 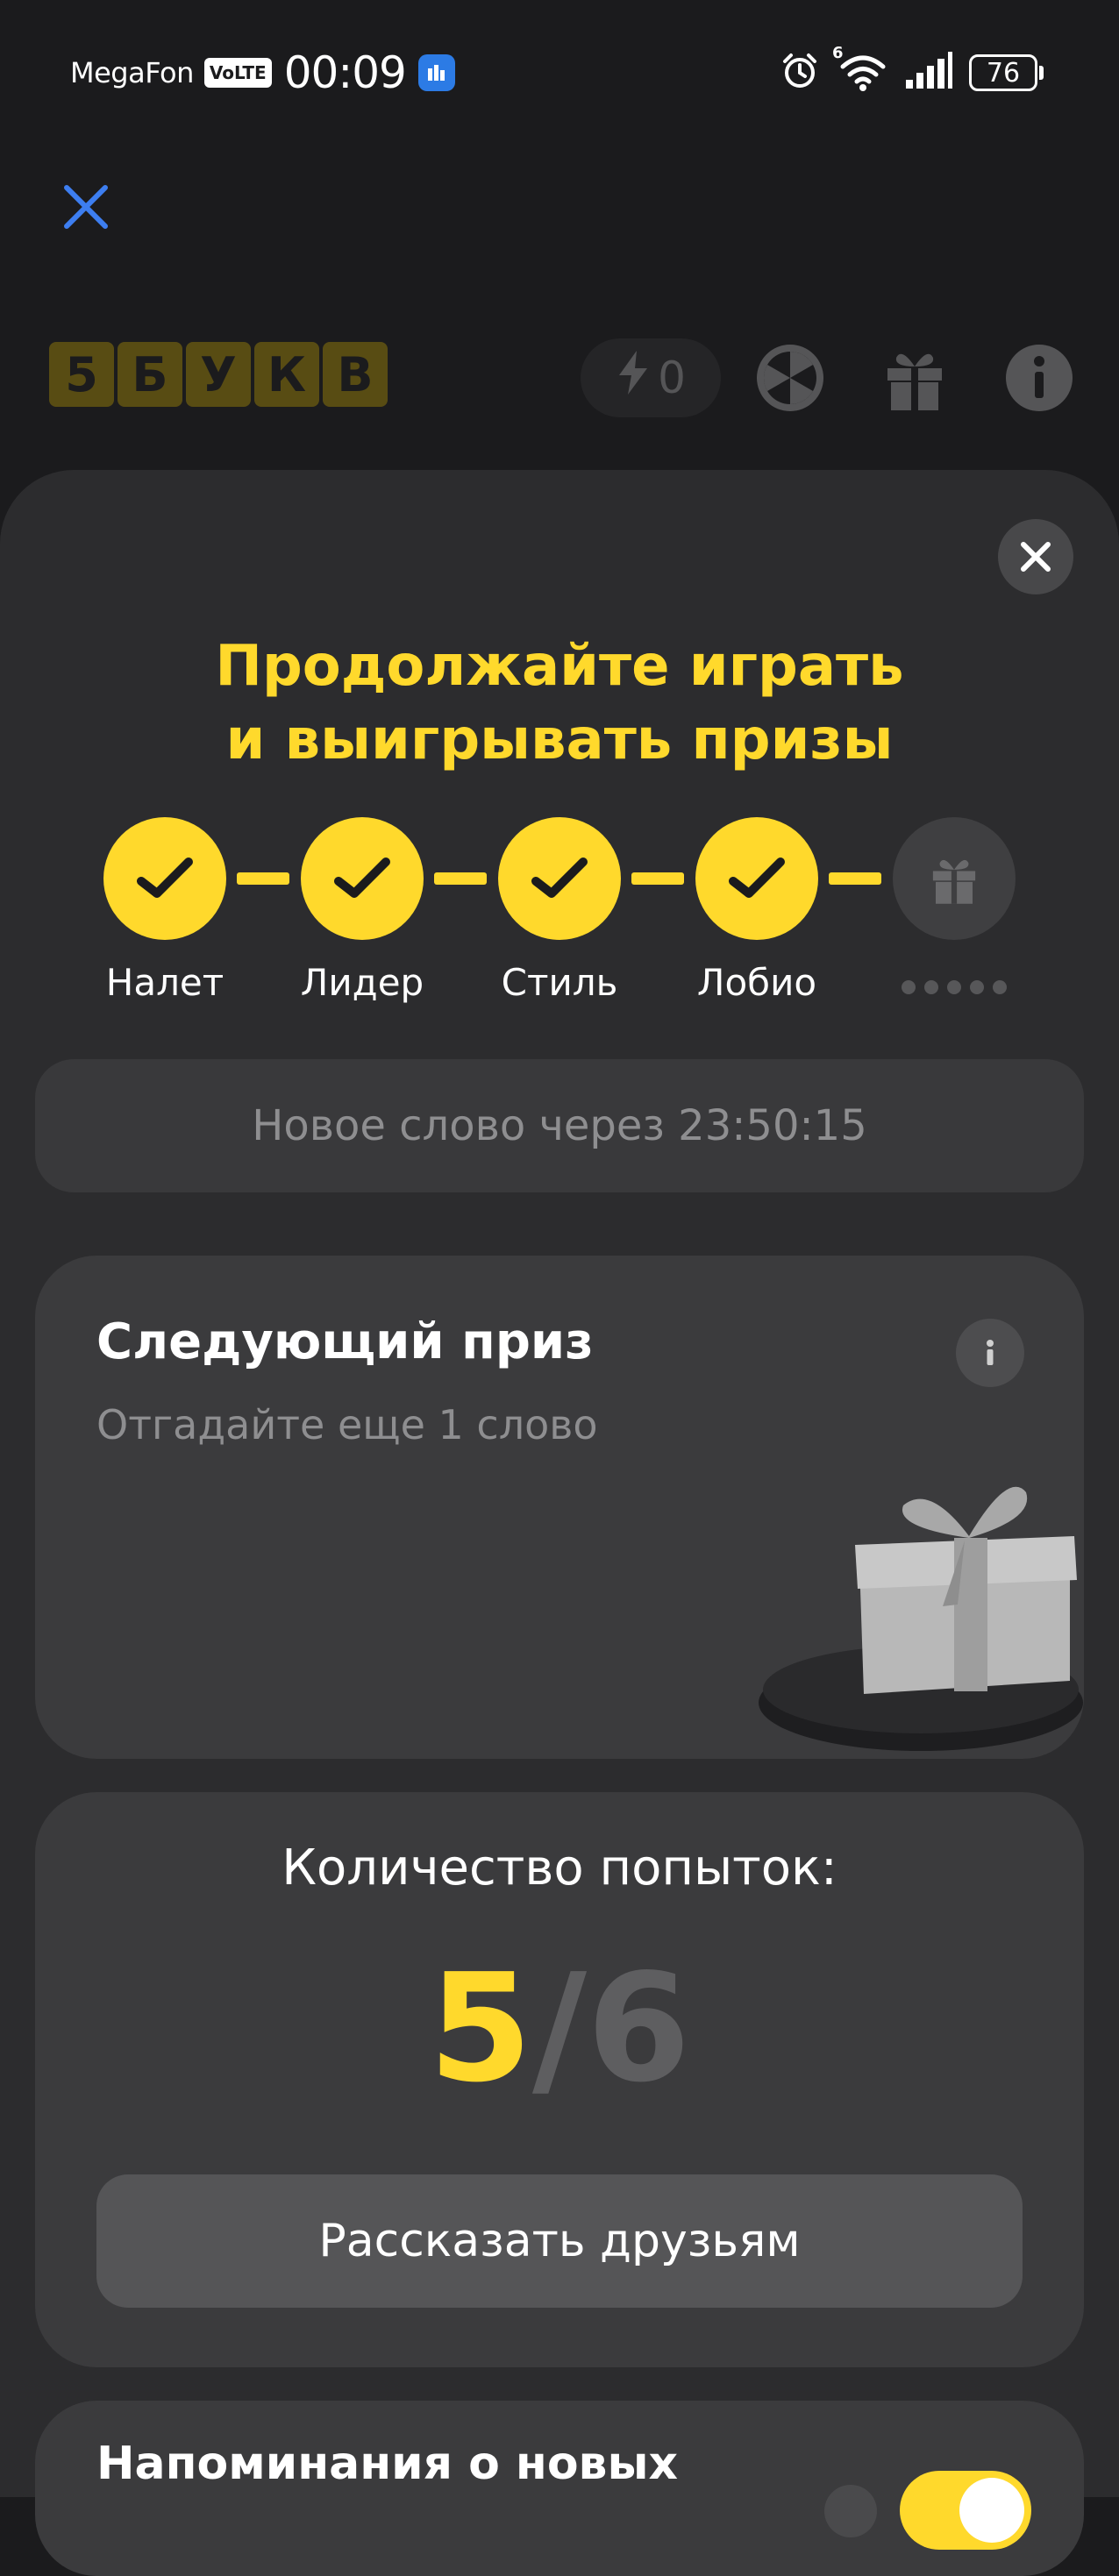 I want to click on attempts-label: Количество попыток:, so click(x=559, y=1867).